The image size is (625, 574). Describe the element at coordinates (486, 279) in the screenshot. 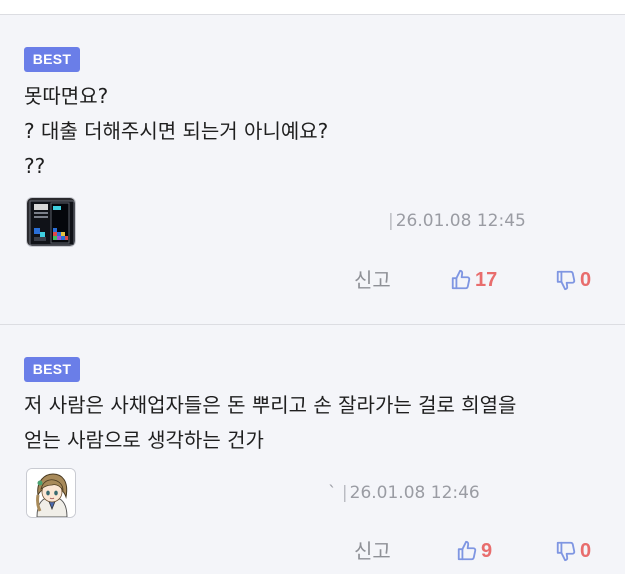

I see `upvote-count: 17` at that location.